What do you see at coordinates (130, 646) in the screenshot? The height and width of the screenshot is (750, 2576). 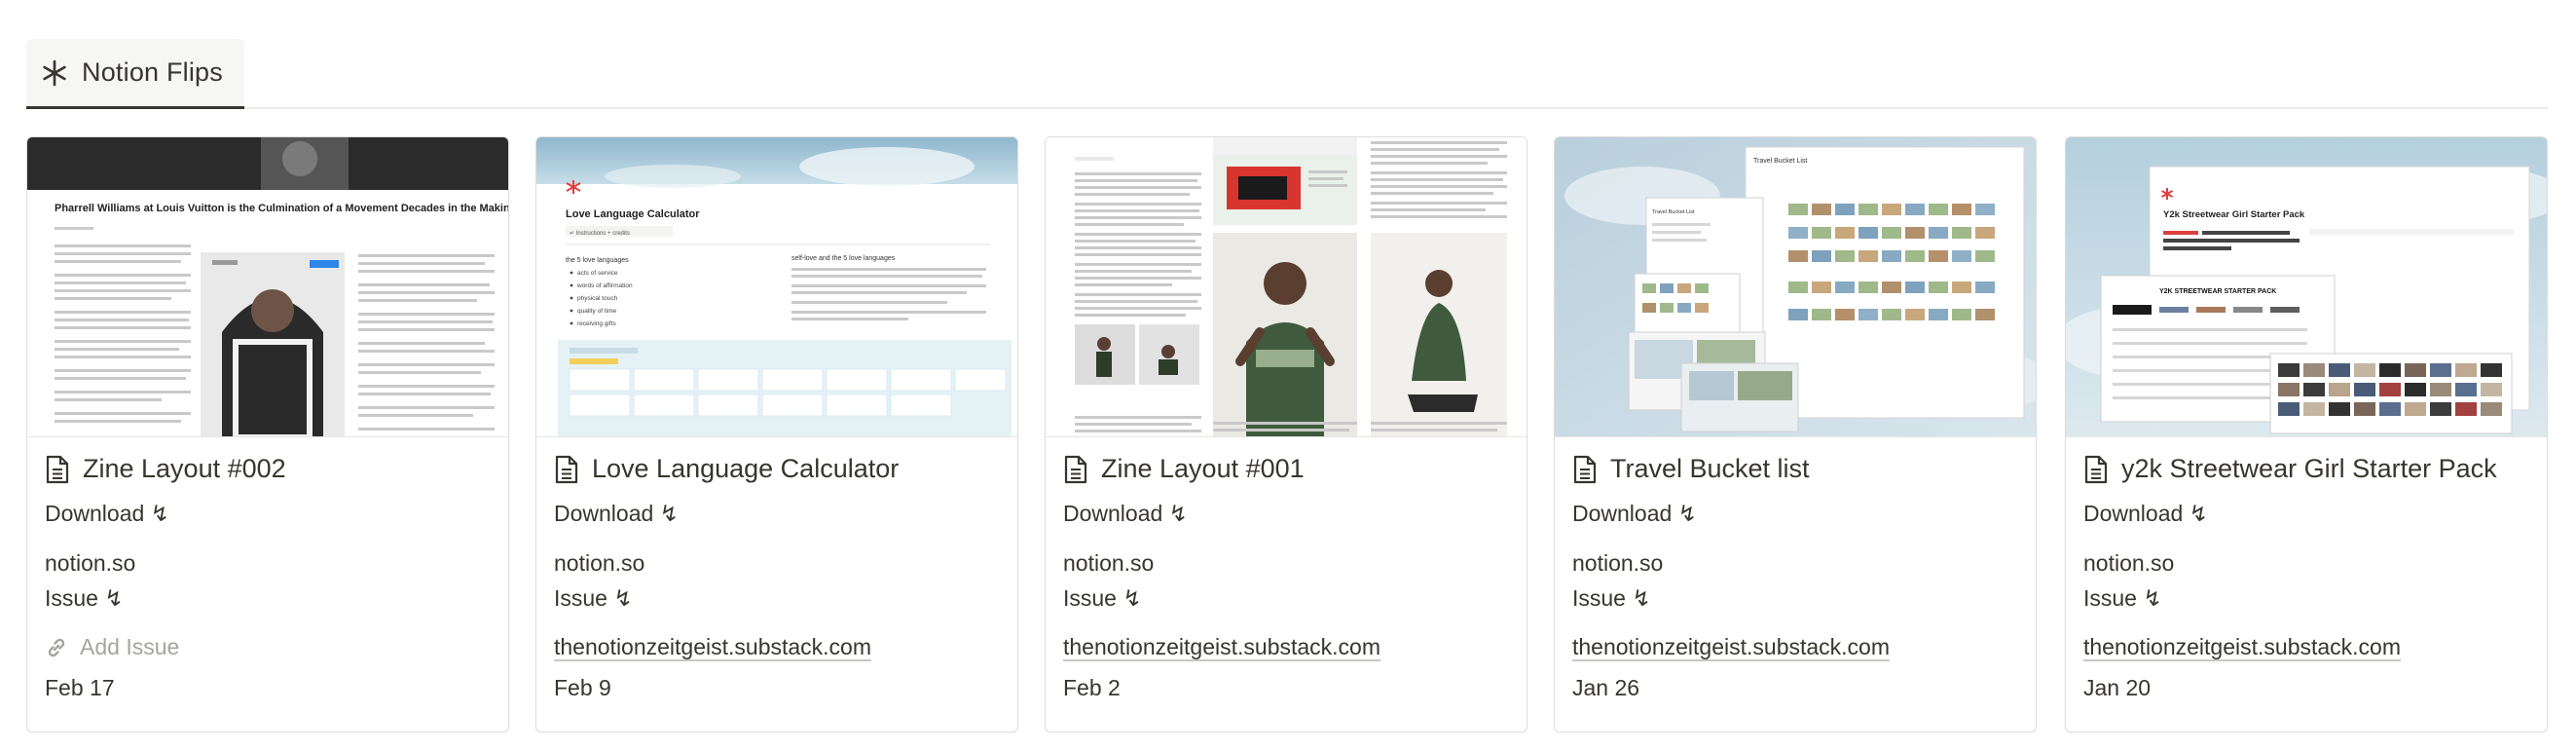 I see `add-issue-label: Add Issue` at bounding box center [130, 646].